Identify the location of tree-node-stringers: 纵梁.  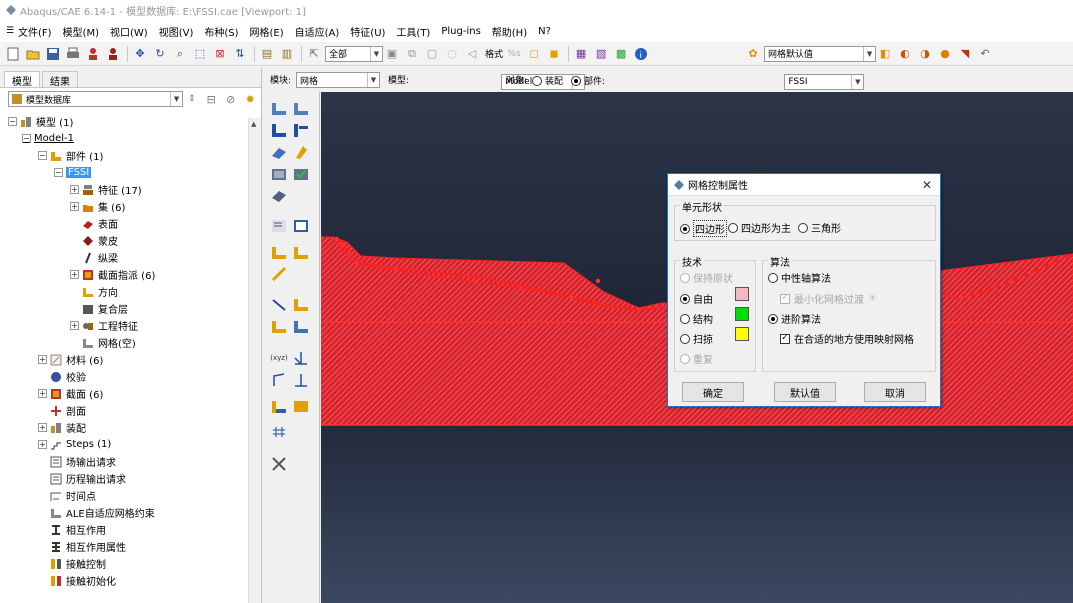
(100, 257).